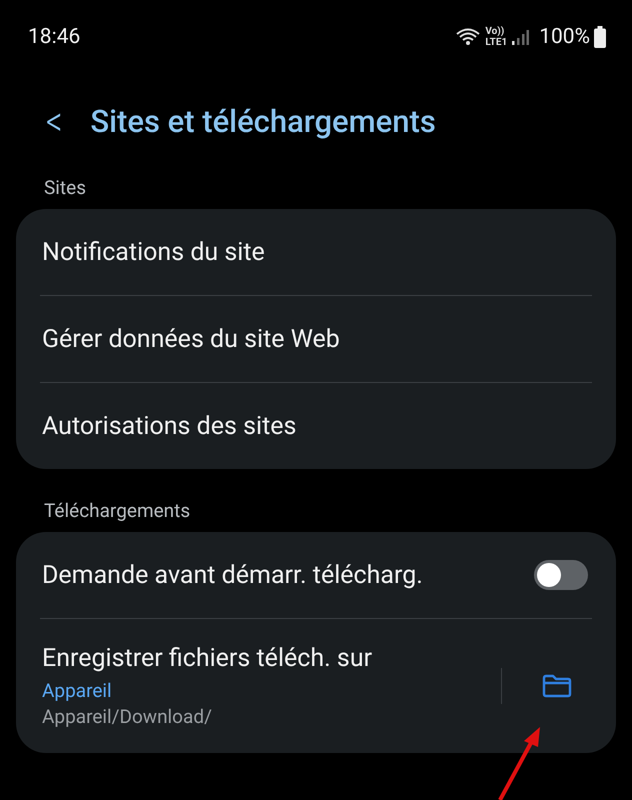 The image size is (632, 800). What do you see at coordinates (207, 658) in the screenshot?
I see `setting-label: Enregistrer fichiers téléch. sur` at bounding box center [207, 658].